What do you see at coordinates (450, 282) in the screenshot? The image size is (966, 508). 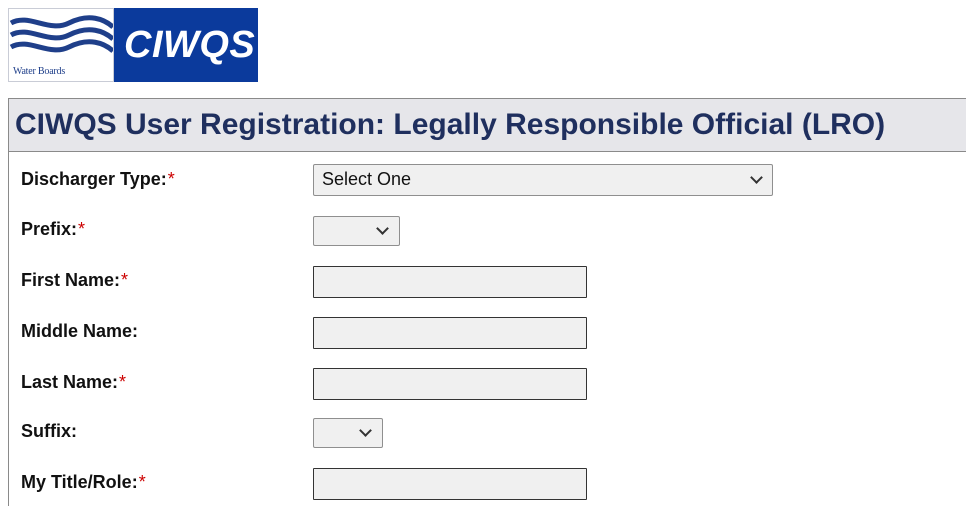 I see `first-name-field` at bounding box center [450, 282].